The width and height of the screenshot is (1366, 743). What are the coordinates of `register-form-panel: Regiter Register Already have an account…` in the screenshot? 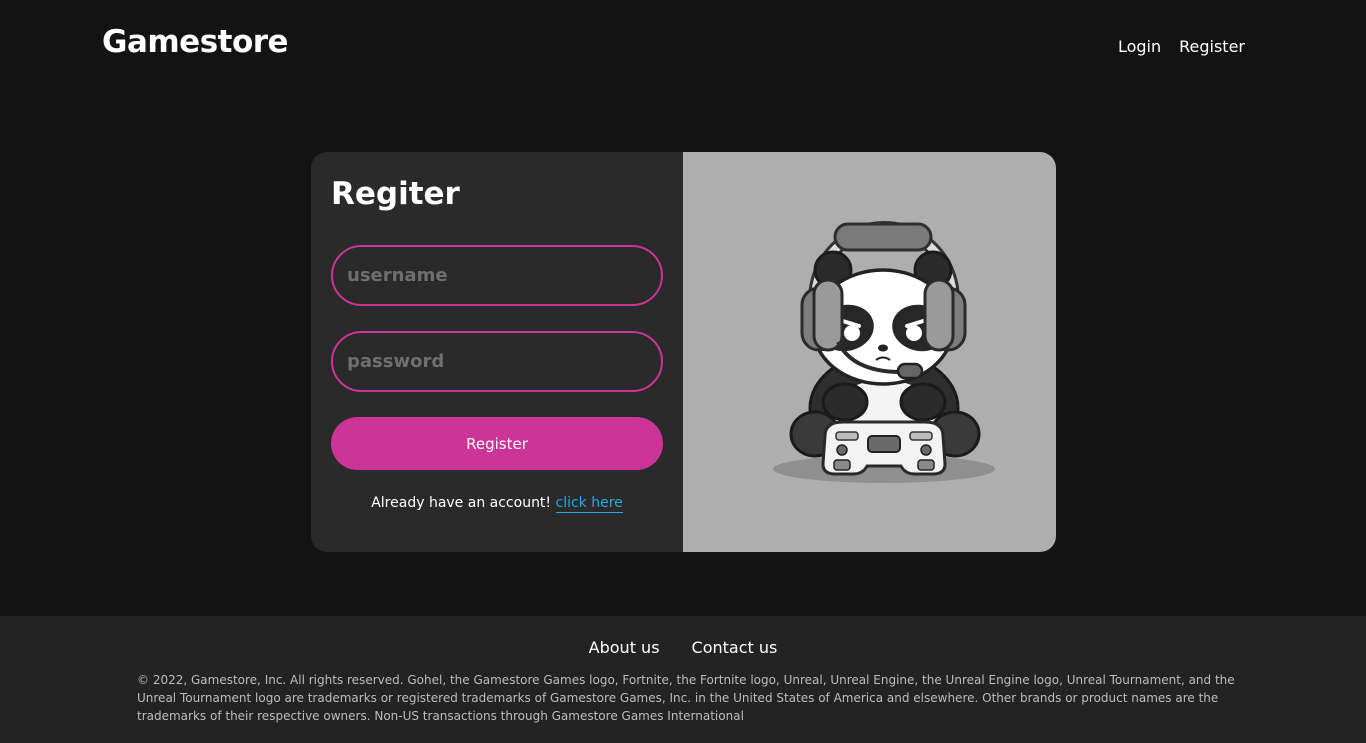 It's located at (497, 352).